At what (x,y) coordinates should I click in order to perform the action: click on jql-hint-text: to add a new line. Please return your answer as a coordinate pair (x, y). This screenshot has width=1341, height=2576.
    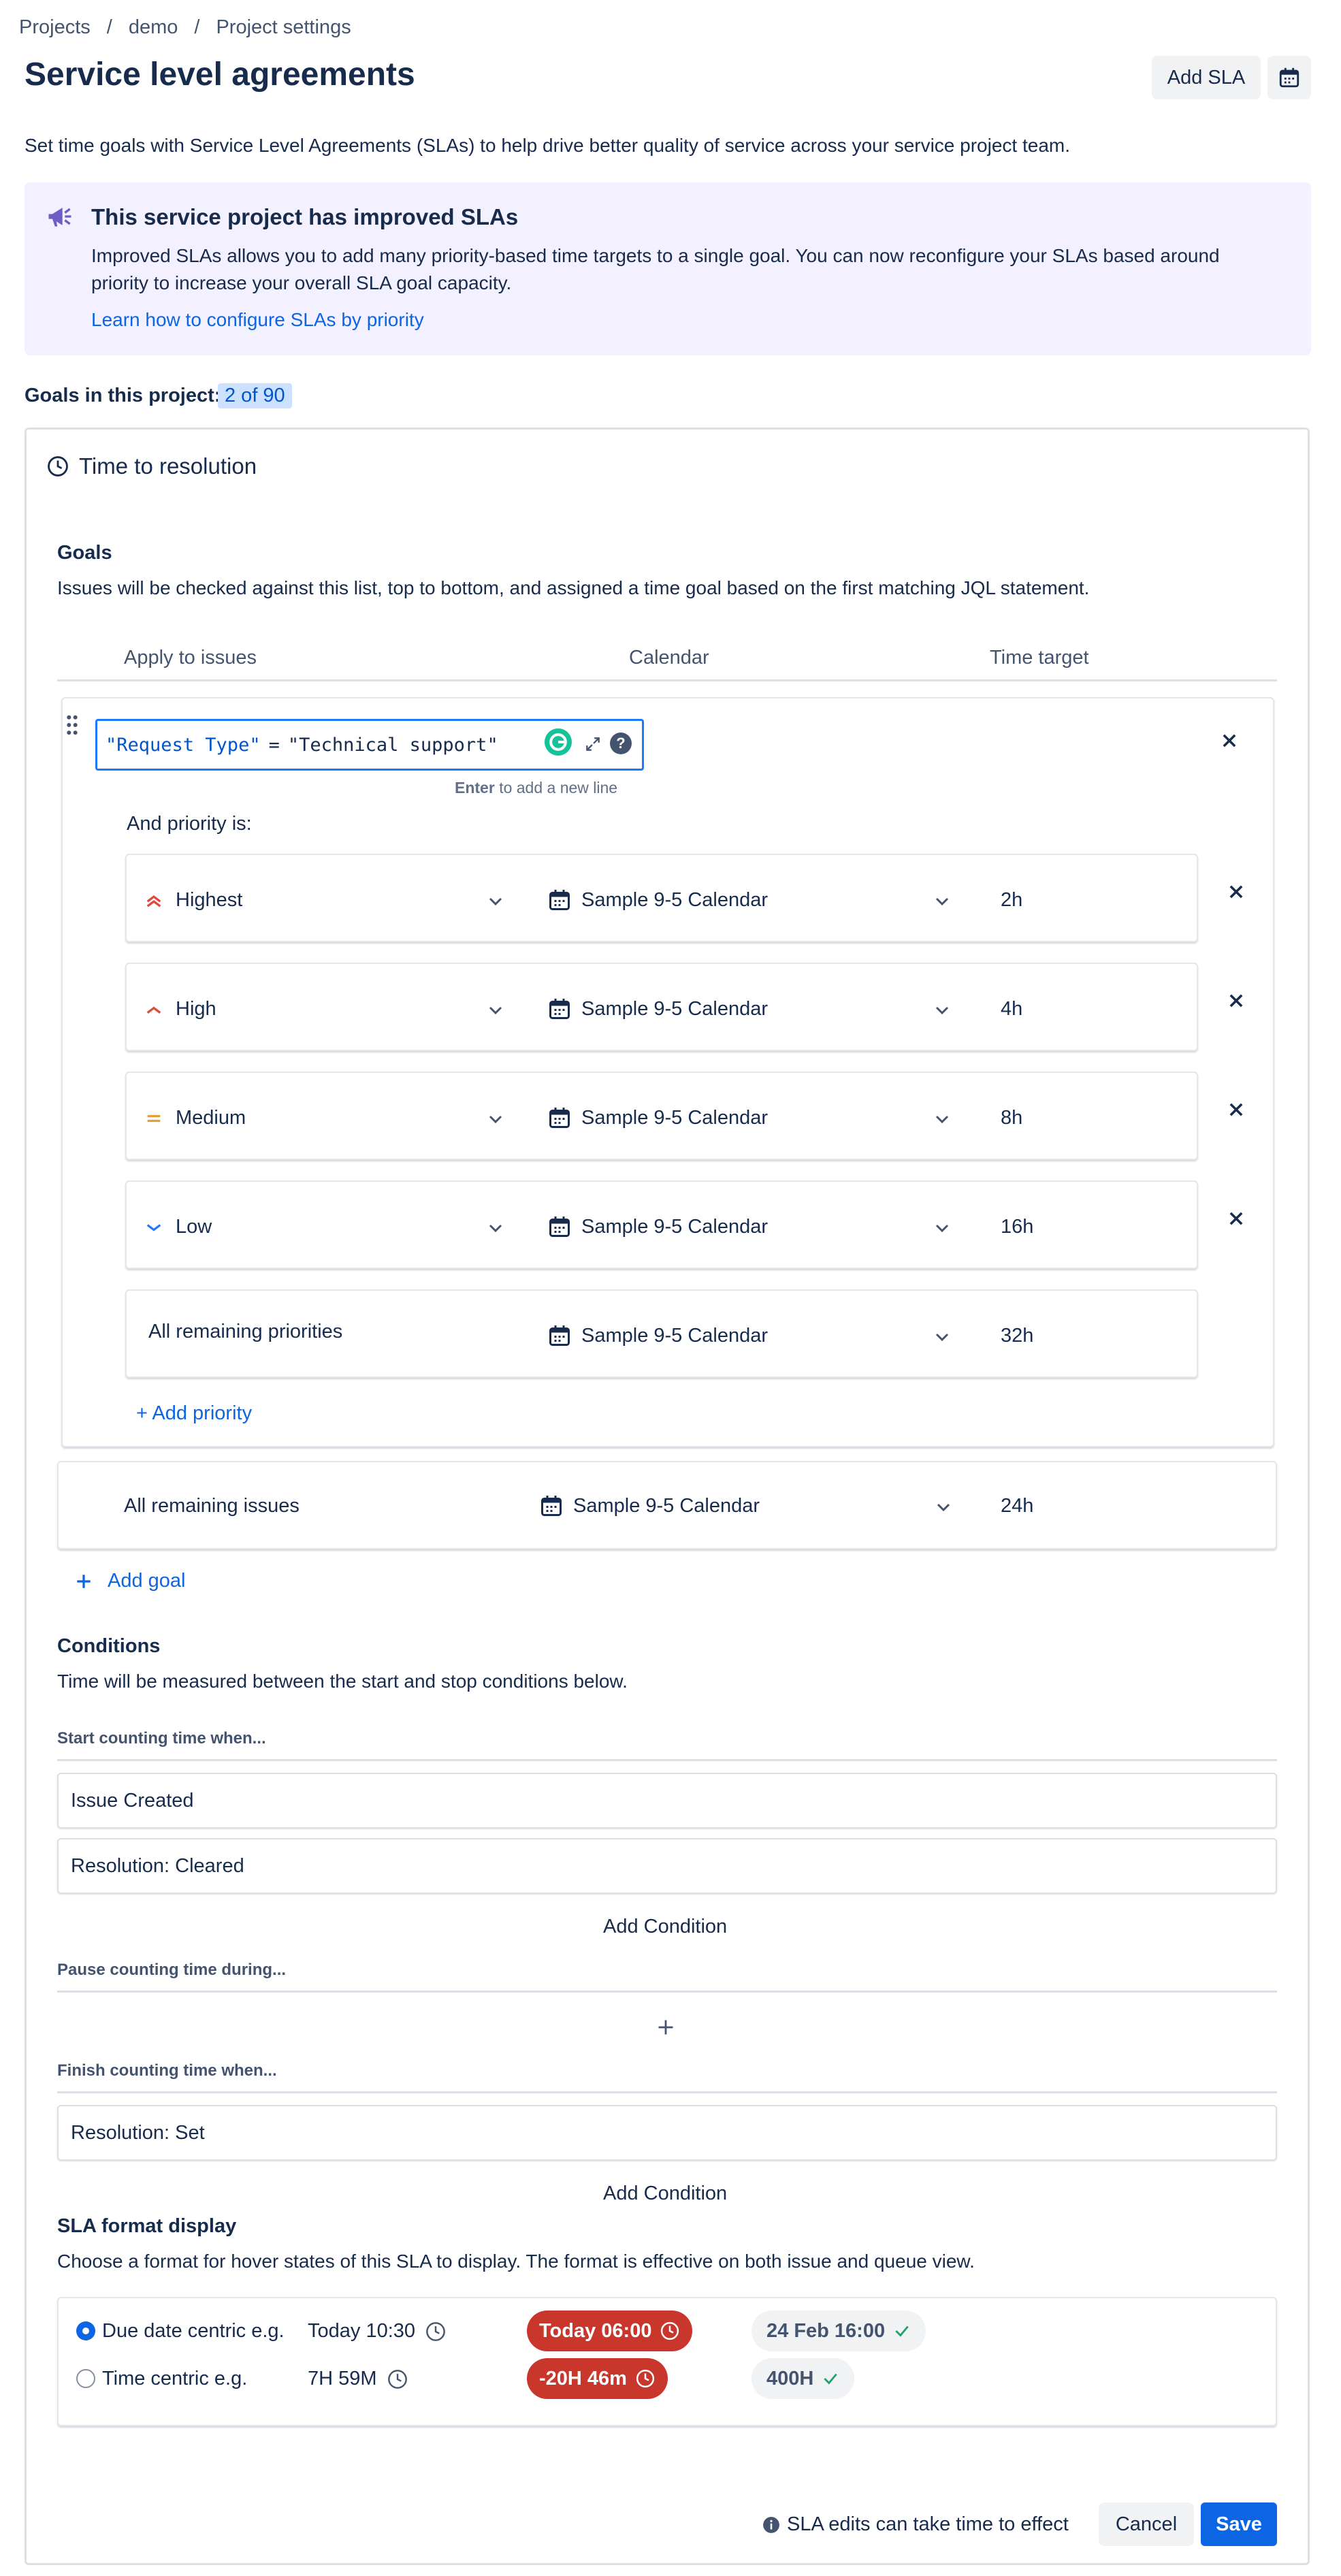
    Looking at the image, I should click on (558, 787).